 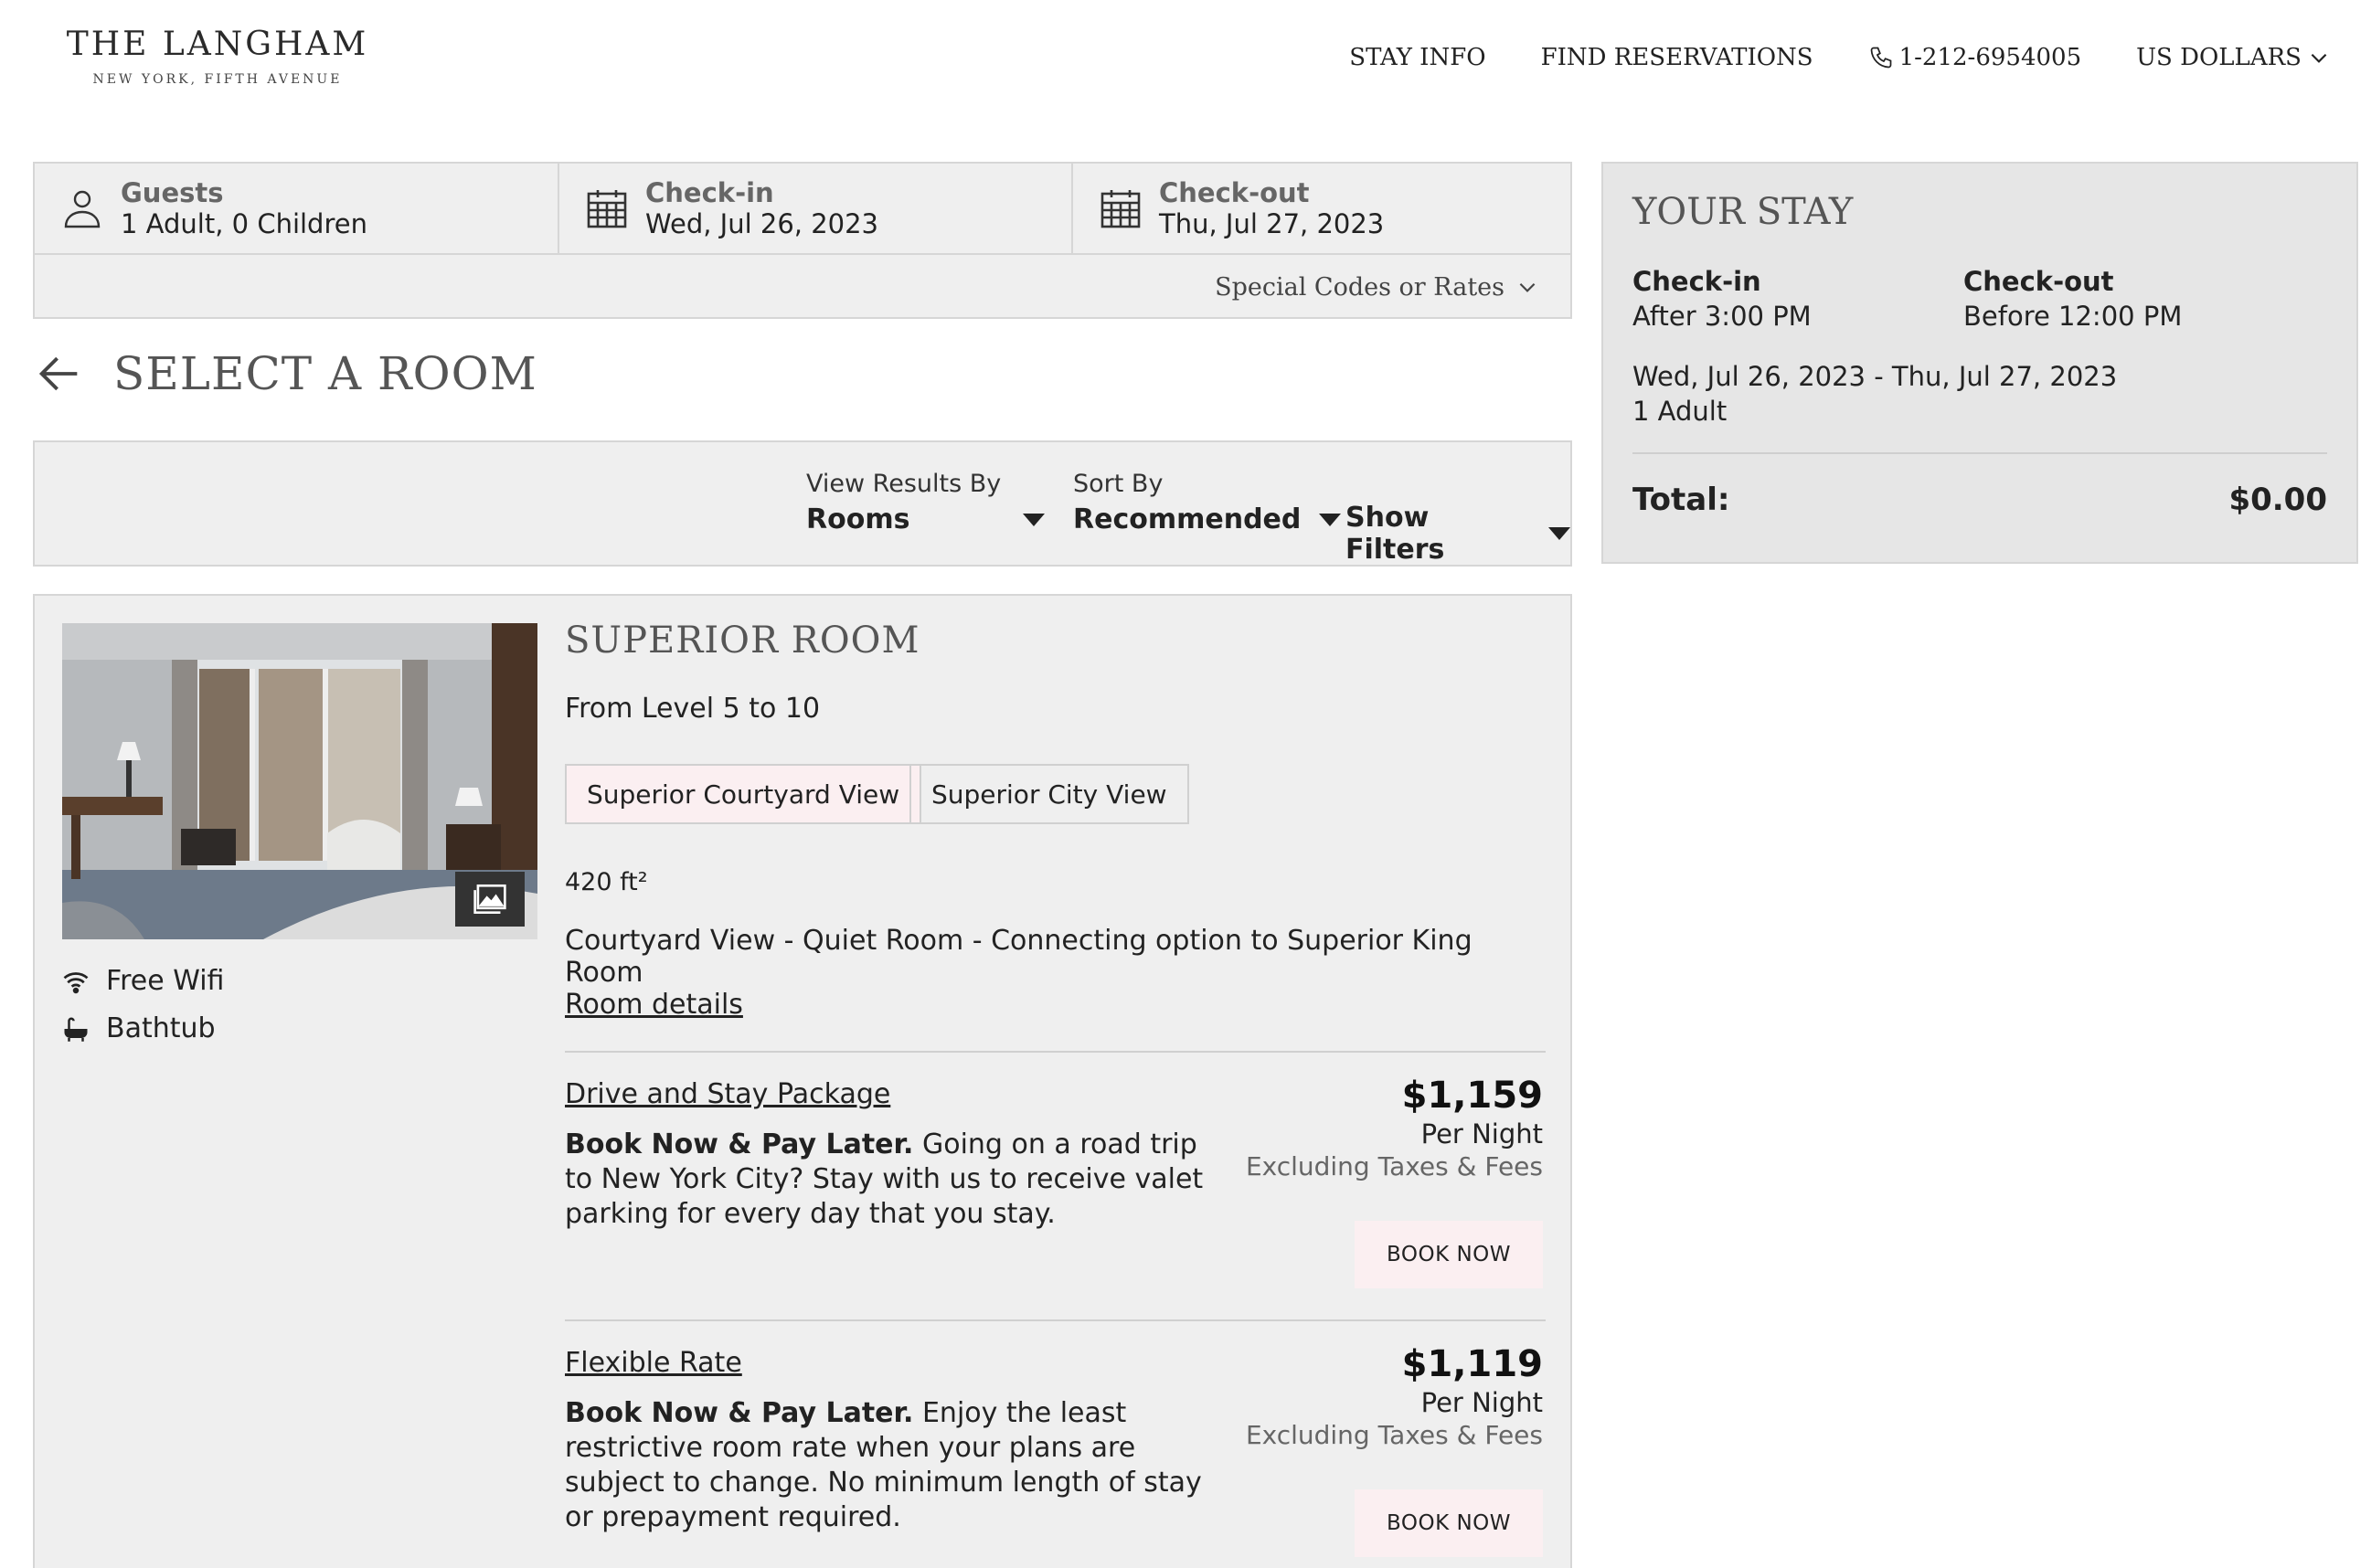 I want to click on stay-total: Total: $0.00, so click(x=1979, y=500).